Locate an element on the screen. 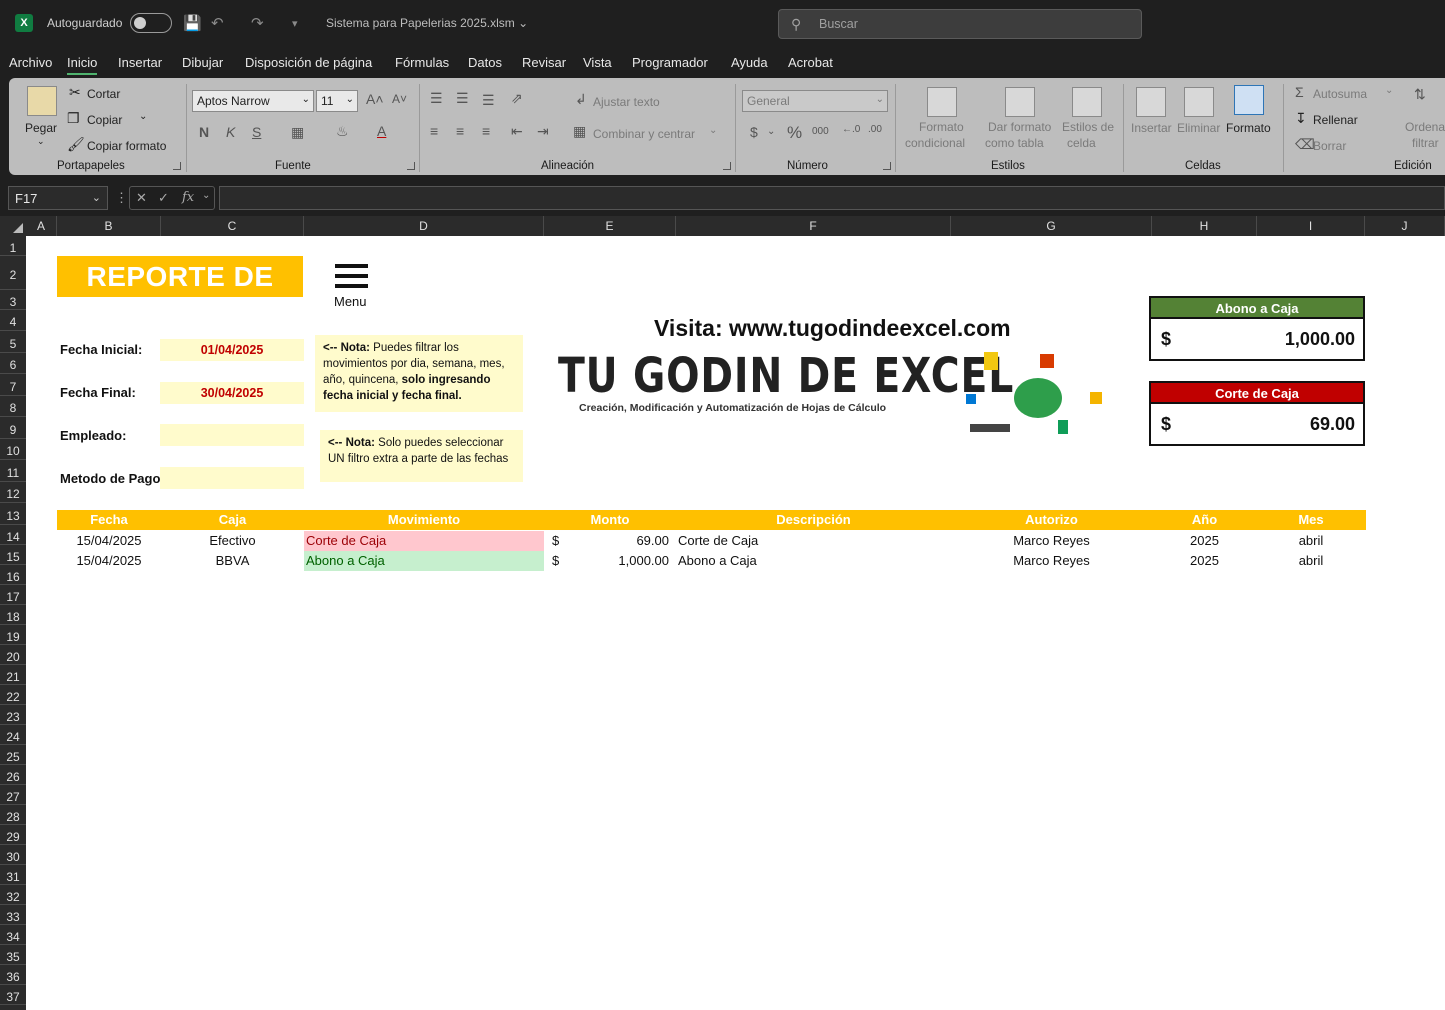  cell-anio: 2025 is located at coordinates (1204, 561).